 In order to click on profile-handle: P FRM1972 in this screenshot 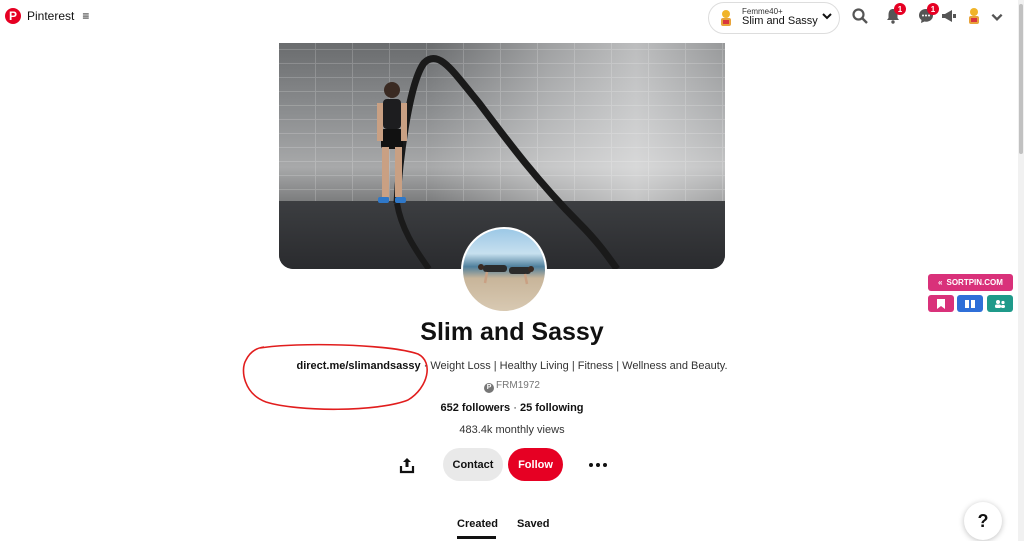, I will do `click(512, 386)`.